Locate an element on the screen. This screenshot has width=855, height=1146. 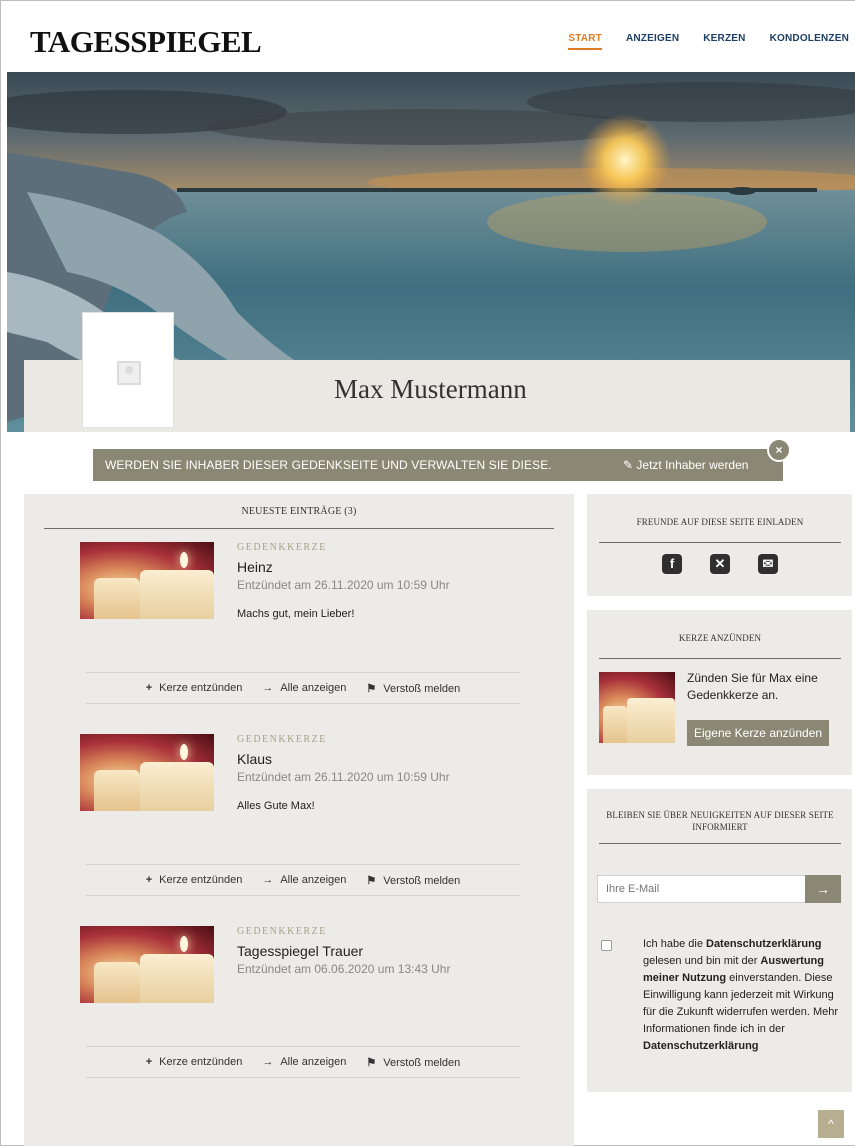
email-input is located at coordinates (706, 889).